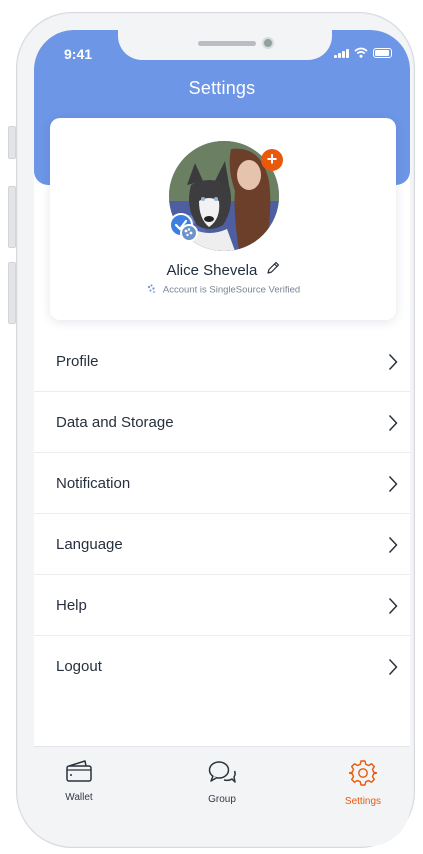 The height and width of the screenshot is (854, 423). What do you see at coordinates (222, 772) in the screenshot?
I see `chat-bubbles-icon` at bounding box center [222, 772].